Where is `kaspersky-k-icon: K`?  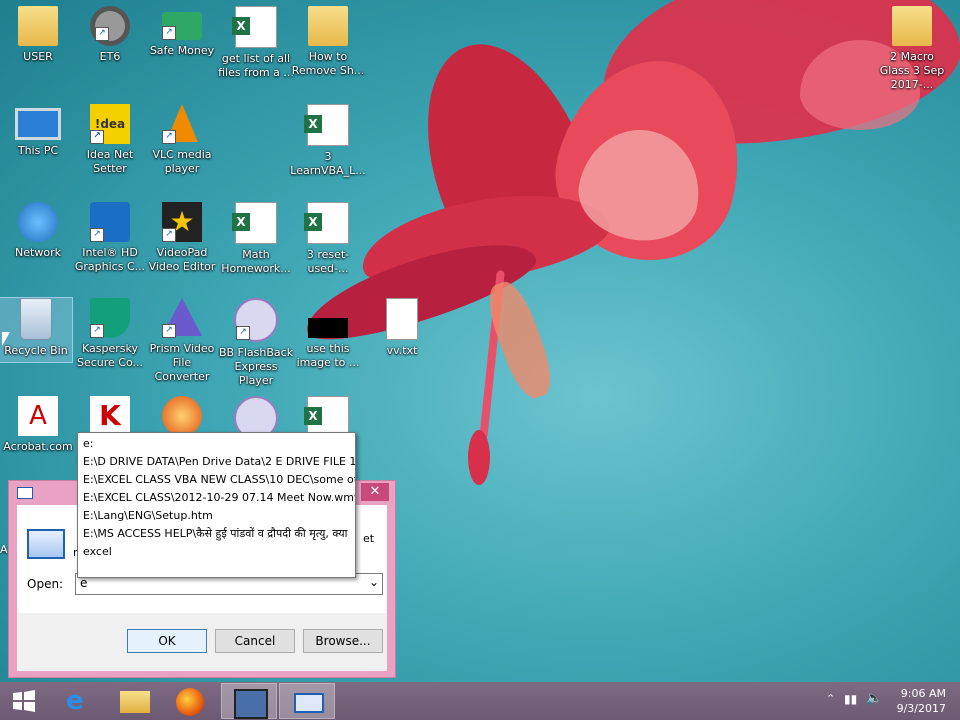 kaspersky-k-icon: K is located at coordinates (110, 416).